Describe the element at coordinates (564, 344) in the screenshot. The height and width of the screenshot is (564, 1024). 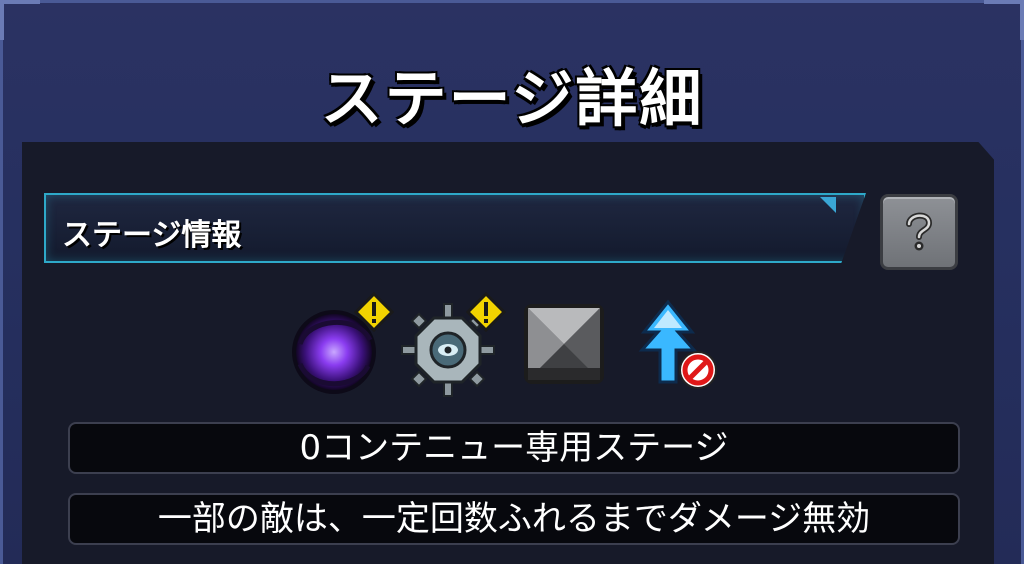
I see `block-icon` at that location.